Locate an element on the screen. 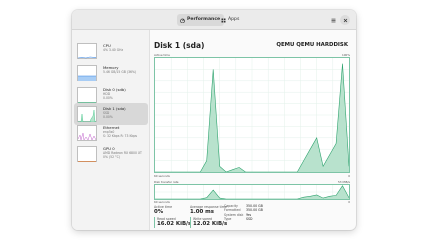 Image resolution: width=427 pixels, height=240 pixels. info-row-type: Type SSD is located at coordinates (243, 219).